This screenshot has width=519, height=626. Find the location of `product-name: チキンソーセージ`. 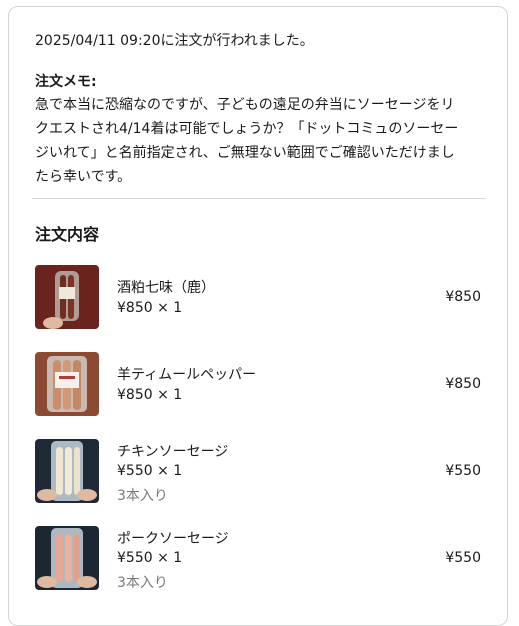

product-name: チキンソーセージ is located at coordinates (173, 452).